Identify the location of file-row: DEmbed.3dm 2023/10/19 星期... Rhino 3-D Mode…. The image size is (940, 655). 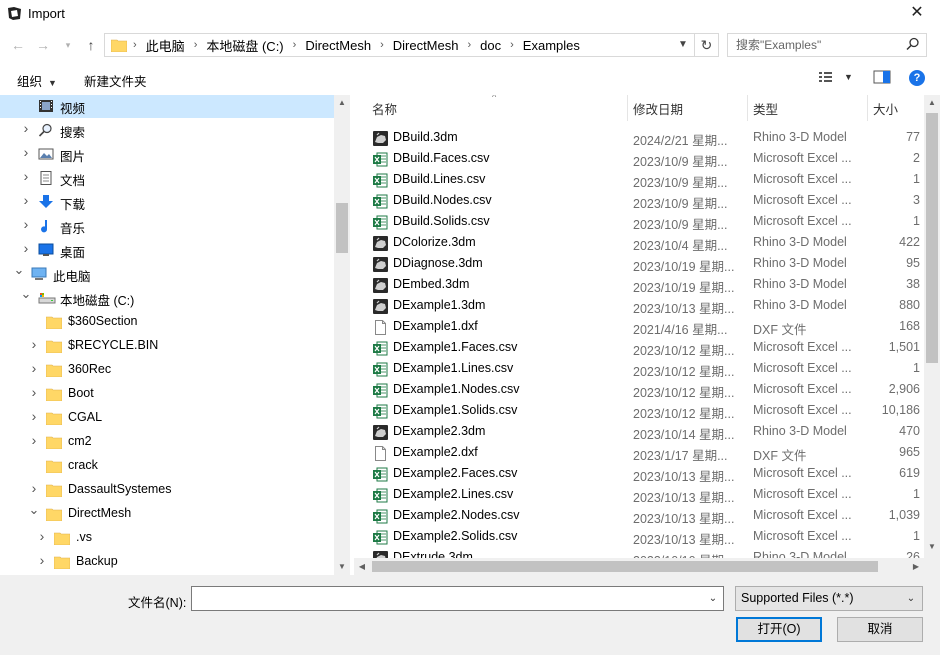
(647, 285).